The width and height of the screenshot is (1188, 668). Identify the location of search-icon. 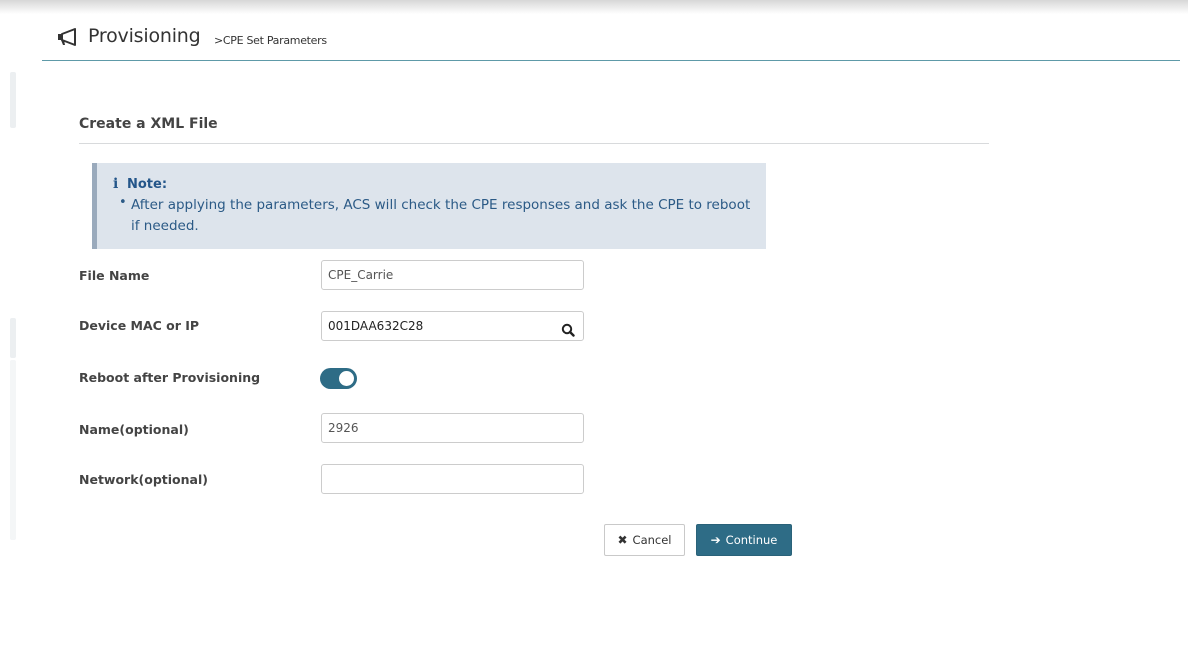
(568, 328).